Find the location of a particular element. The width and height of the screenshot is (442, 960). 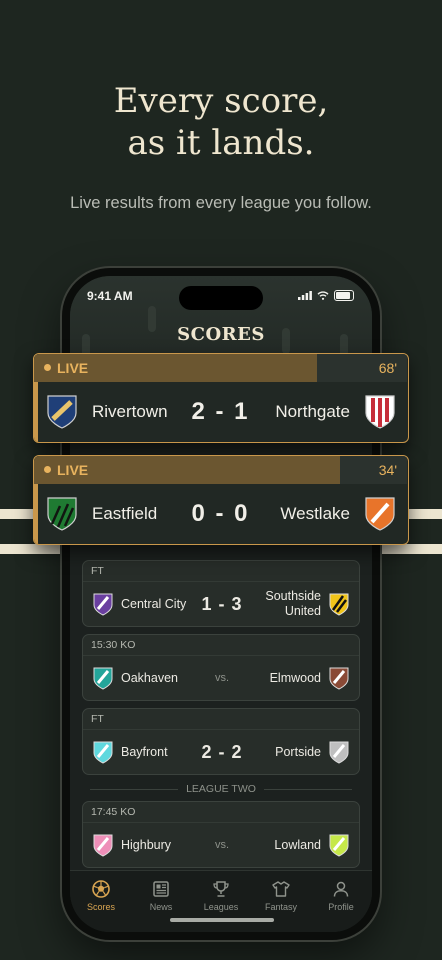

dynamic-island is located at coordinates (221, 298).